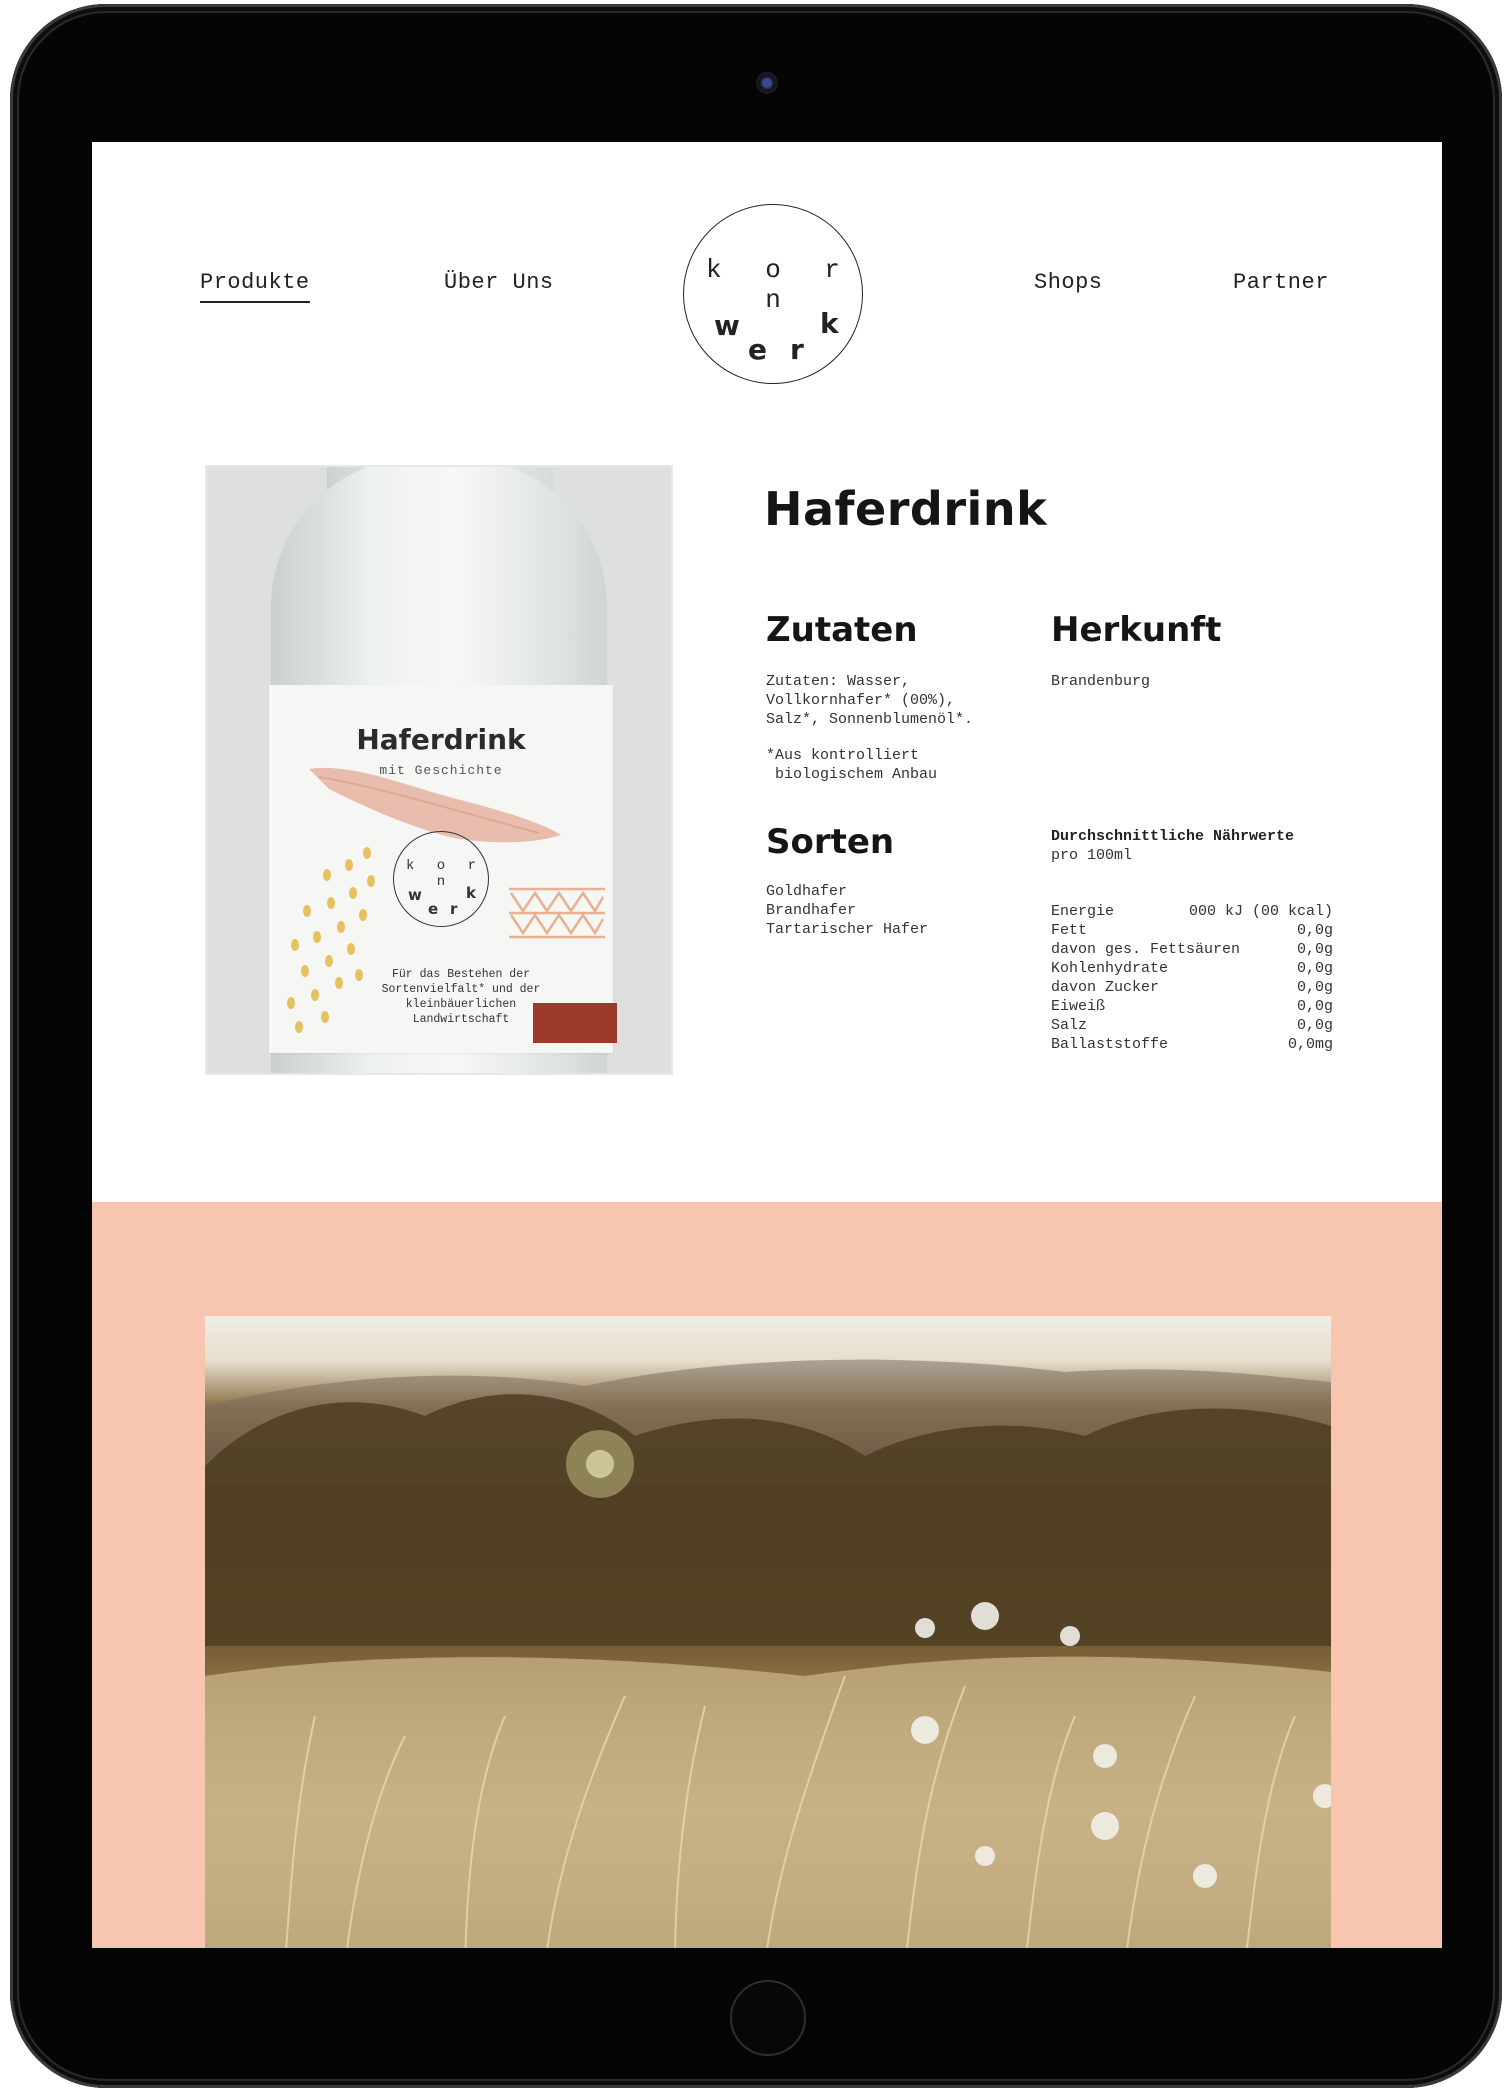  What do you see at coordinates (1105, 987) in the screenshot?
I see `nutri-label: davon Zucker` at bounding box center [1105, 987].